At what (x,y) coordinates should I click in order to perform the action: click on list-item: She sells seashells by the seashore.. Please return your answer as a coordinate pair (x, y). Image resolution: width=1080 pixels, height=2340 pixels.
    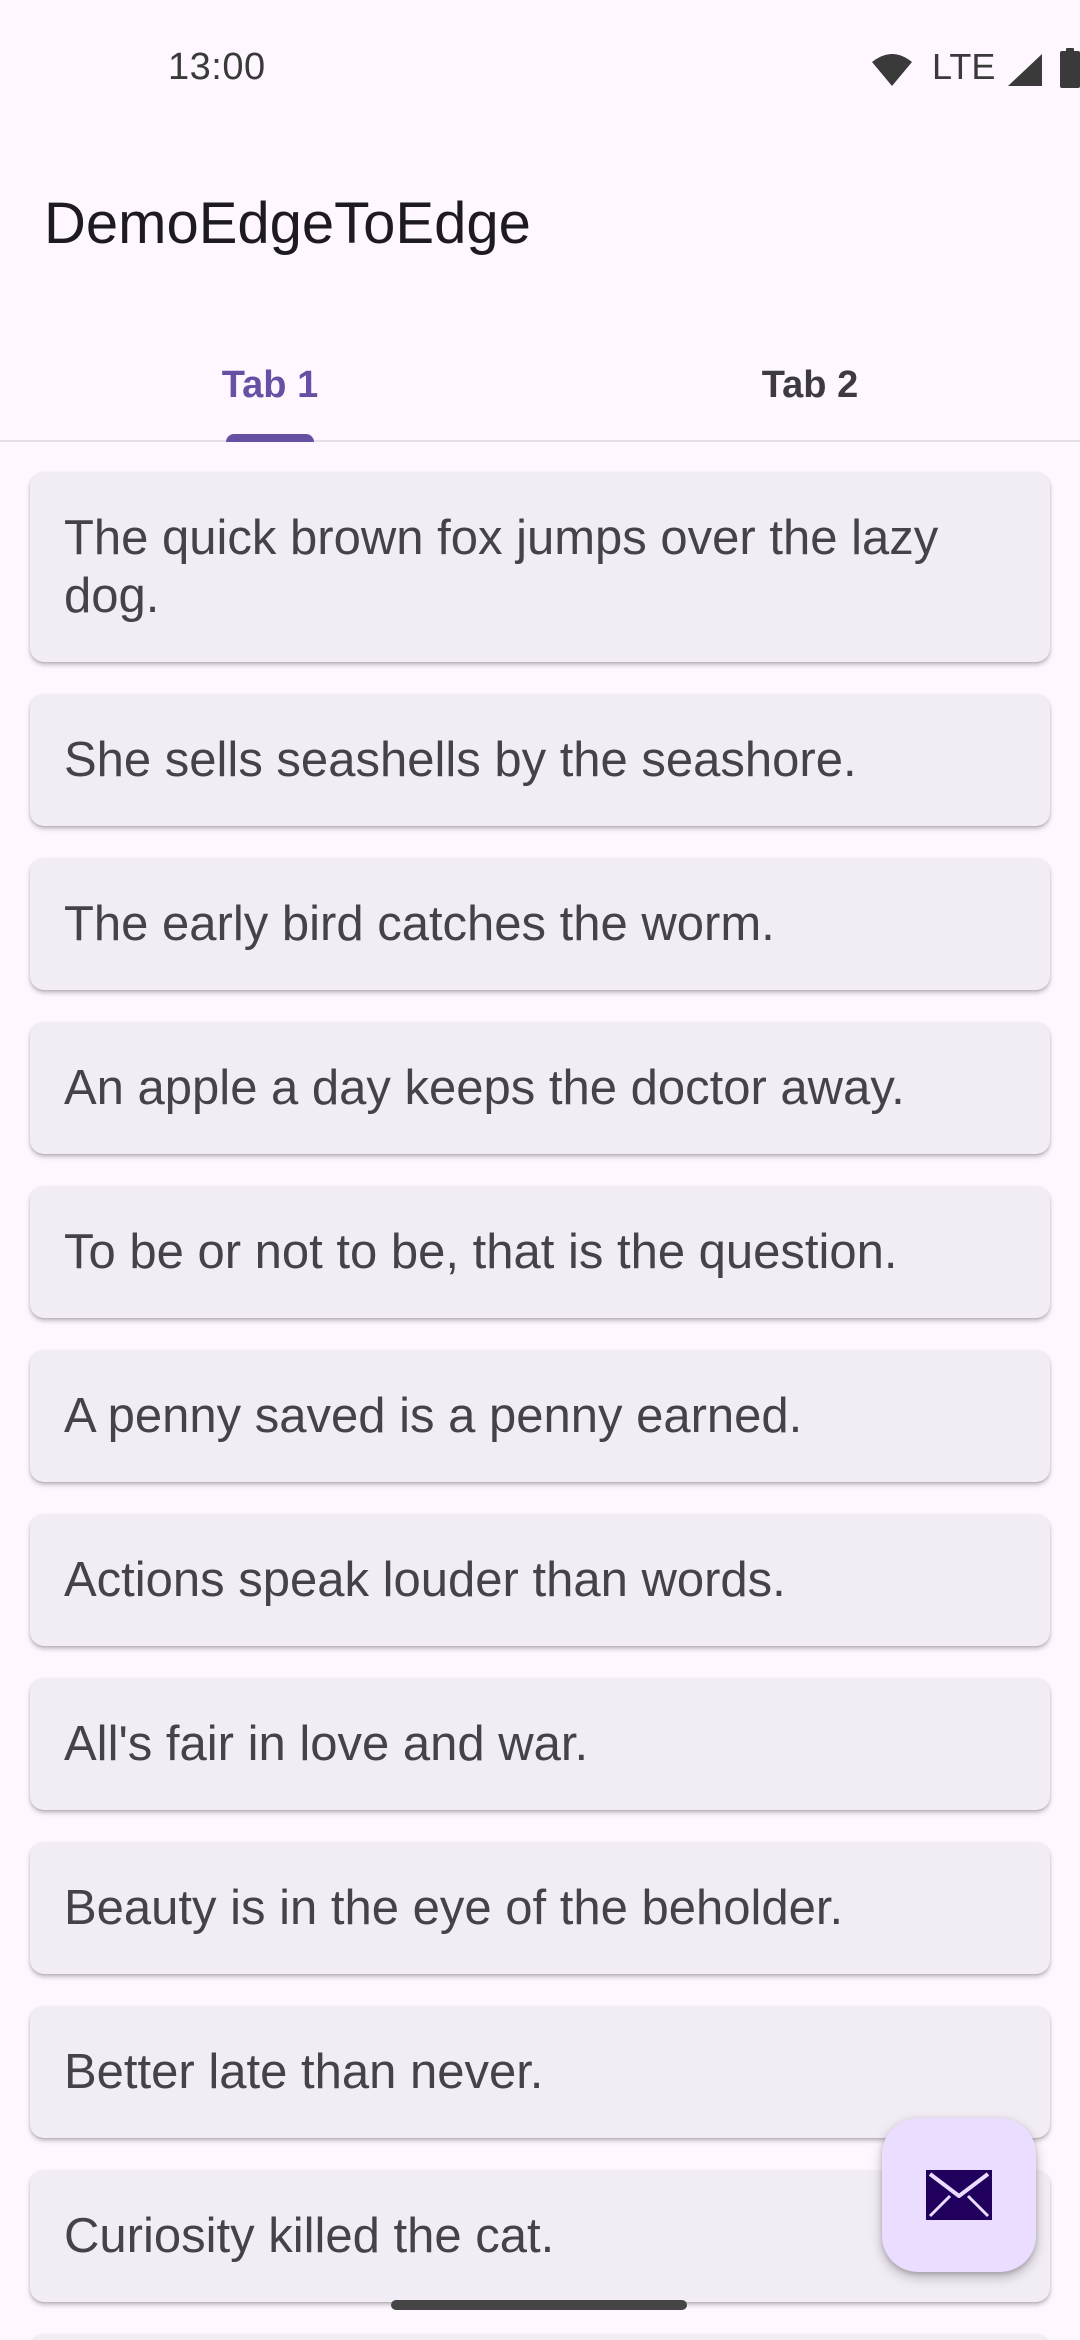
    Looking at the image, I should click on (540, 760).